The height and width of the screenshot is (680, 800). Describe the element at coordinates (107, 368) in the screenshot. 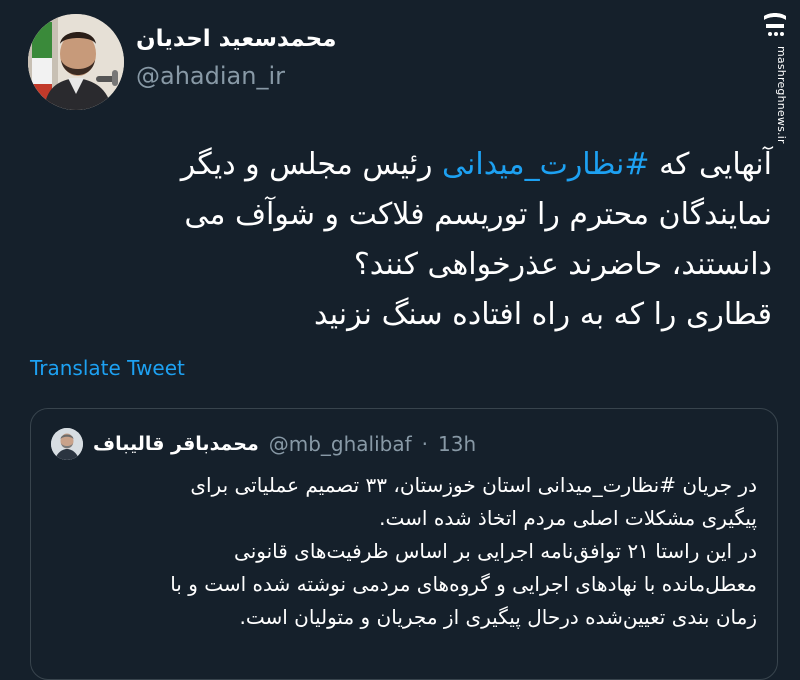

I see `translate-tweet-link: Translate Tweet` at that location.